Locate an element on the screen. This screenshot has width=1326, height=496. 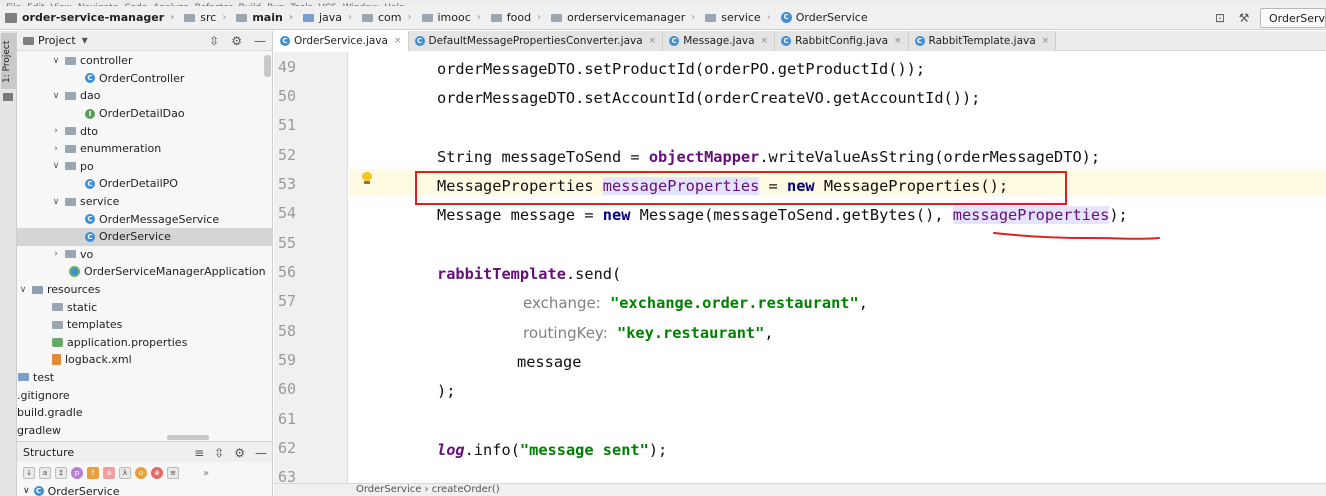
show-non-public-icon: a is located at coordinates (109, 473).